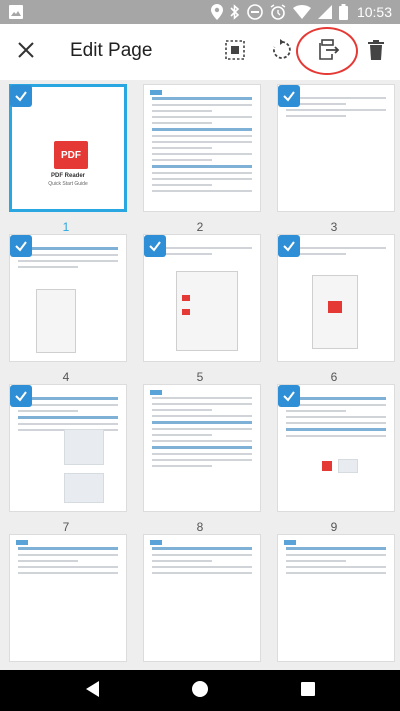 This screenshot has height=711, width=400. Describe the element at coordinates (334, 467) in the screenshot. I see `page-thumbnail: 9` at that location.